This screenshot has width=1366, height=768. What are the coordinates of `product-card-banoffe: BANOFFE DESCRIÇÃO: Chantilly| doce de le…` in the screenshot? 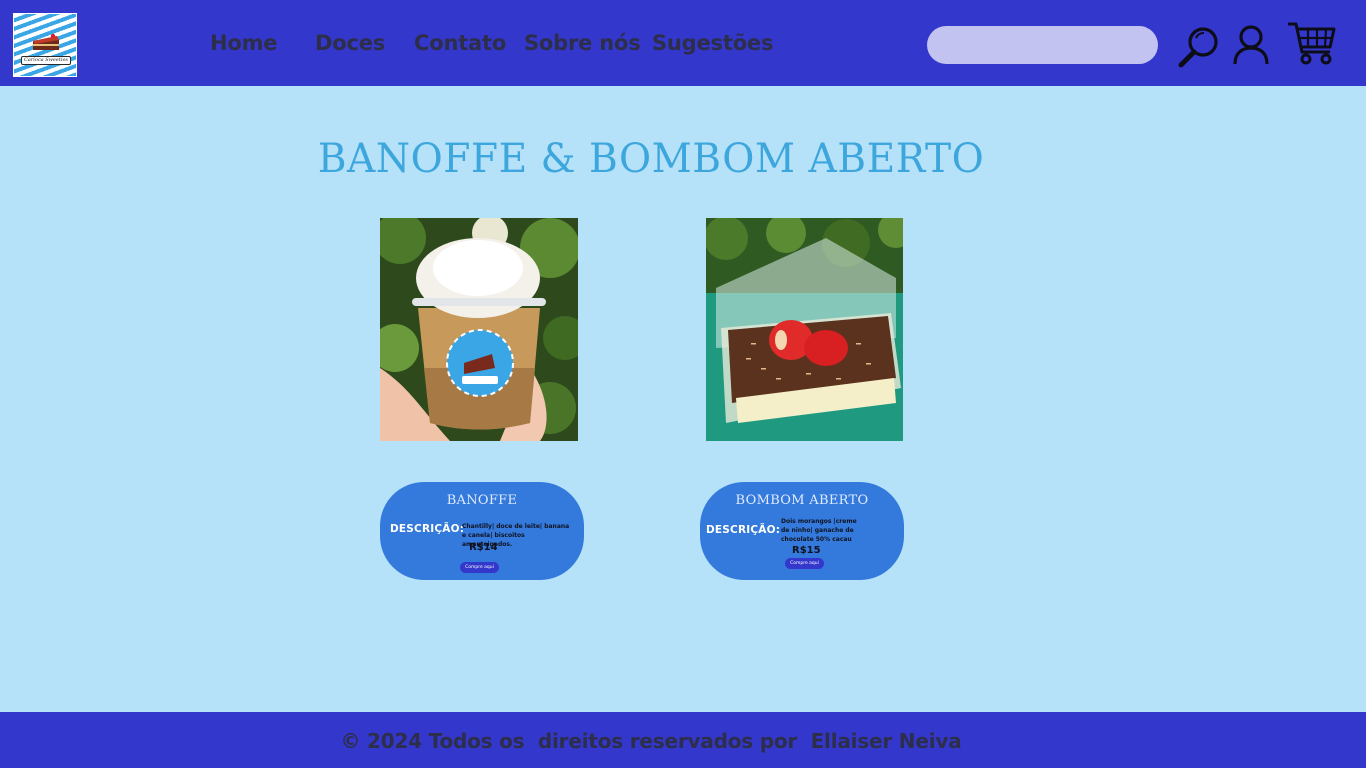 It's located at (482, 531).